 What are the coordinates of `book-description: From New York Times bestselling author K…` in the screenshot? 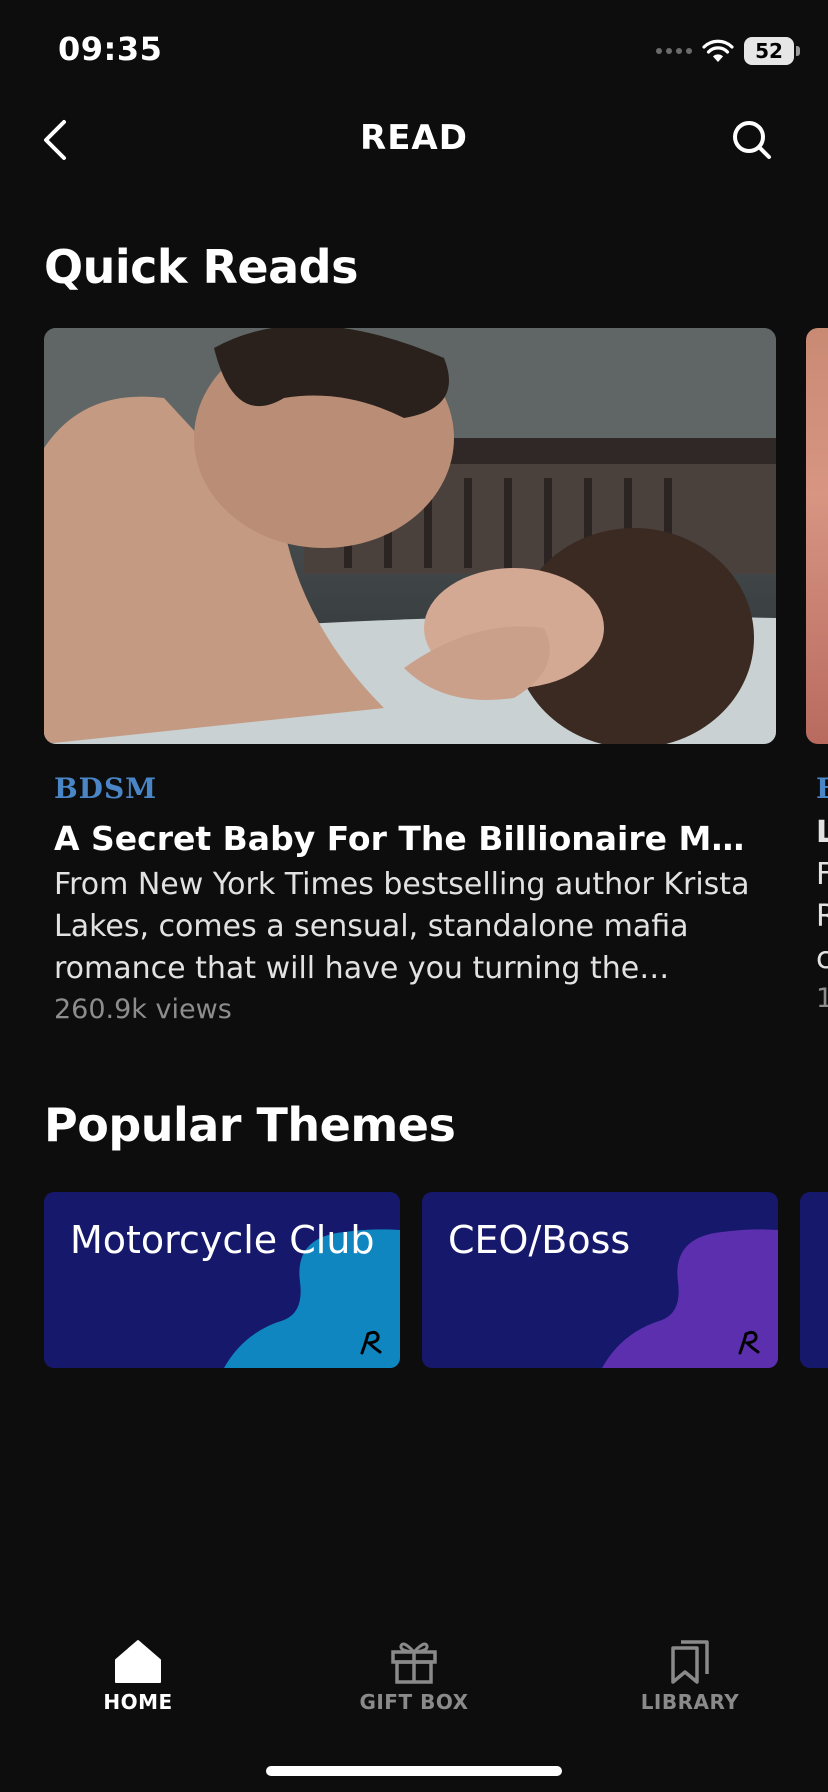 It's located at (402, 926).